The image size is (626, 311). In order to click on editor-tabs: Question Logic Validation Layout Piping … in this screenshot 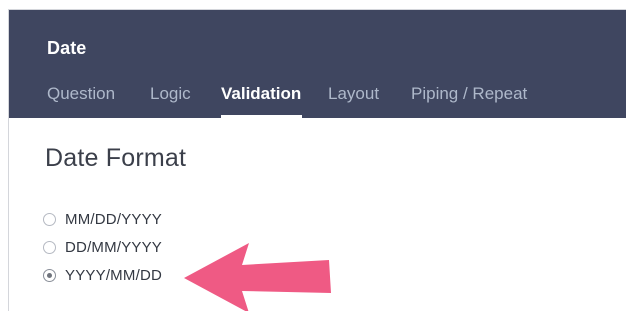, I will do `click(317, 100)`.